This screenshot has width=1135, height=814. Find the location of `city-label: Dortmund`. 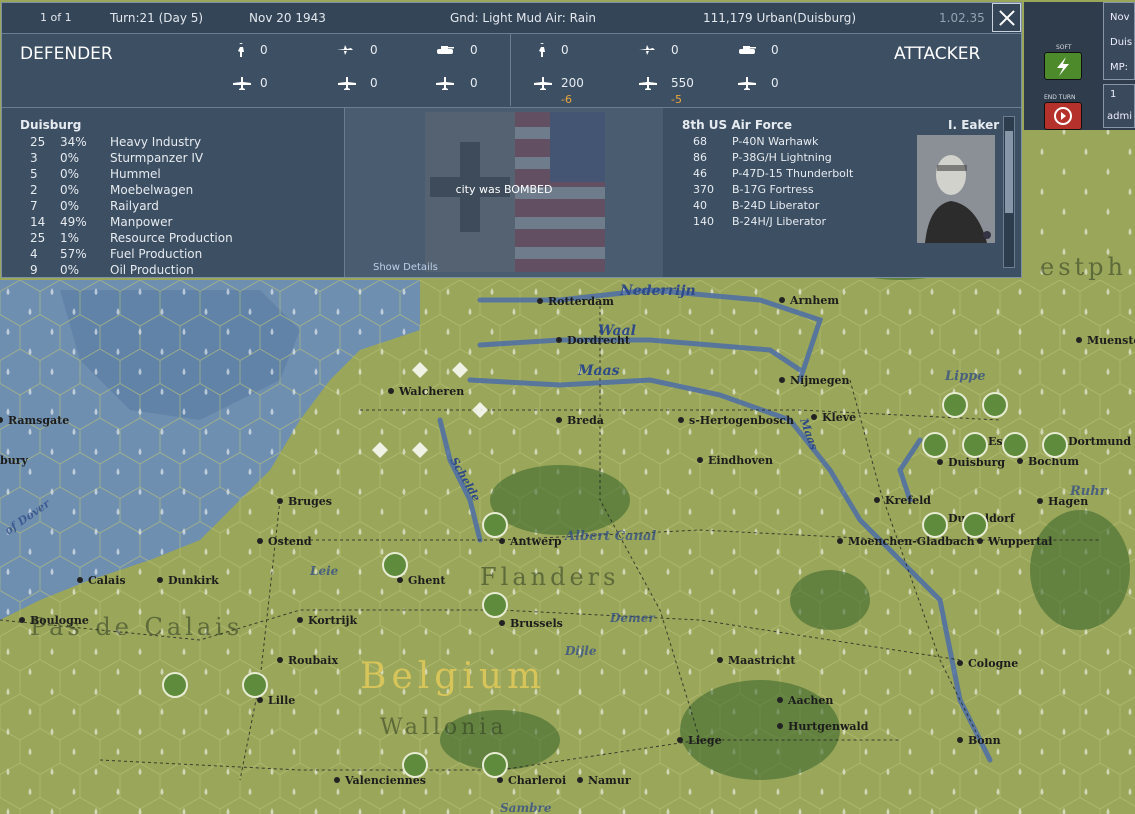

city-label: Dortmund is located at coordinates (1099, 441).